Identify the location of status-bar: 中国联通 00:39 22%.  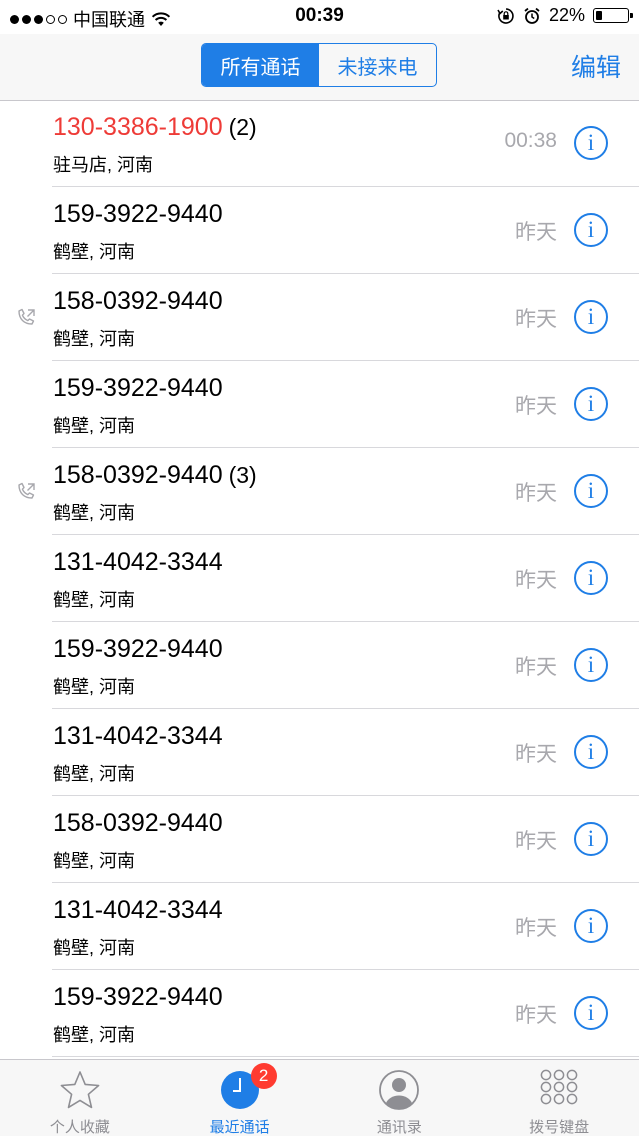
(319, 17).